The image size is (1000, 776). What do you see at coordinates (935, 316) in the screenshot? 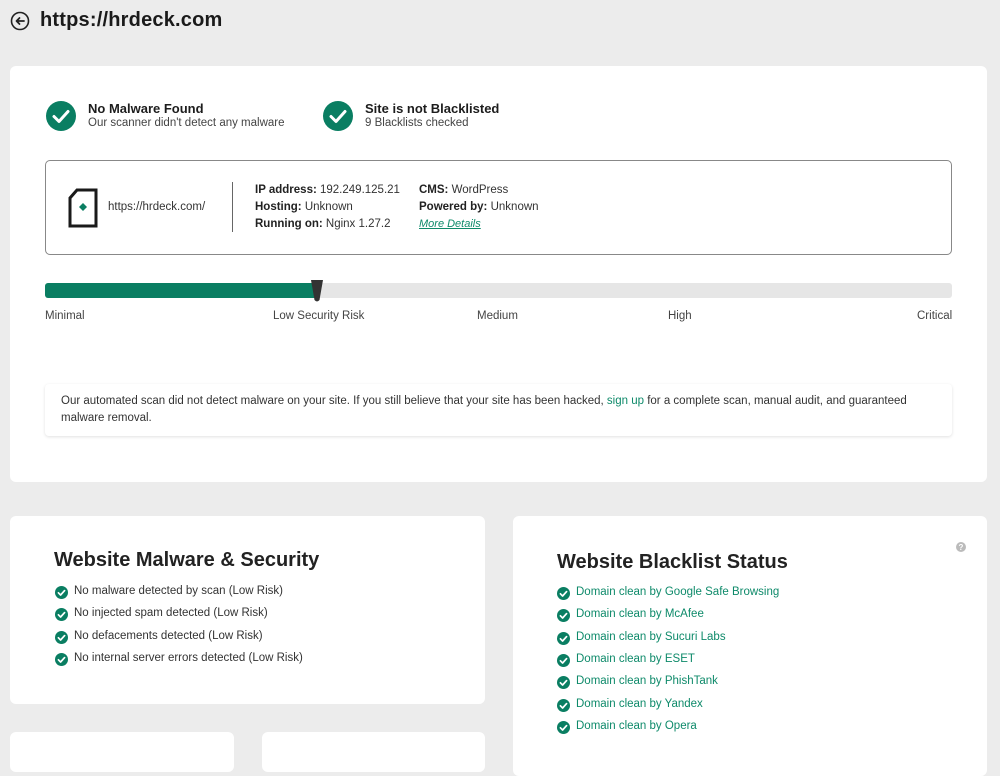
I see `risk-label-critical: Critical` at bounding box center [935, 316].